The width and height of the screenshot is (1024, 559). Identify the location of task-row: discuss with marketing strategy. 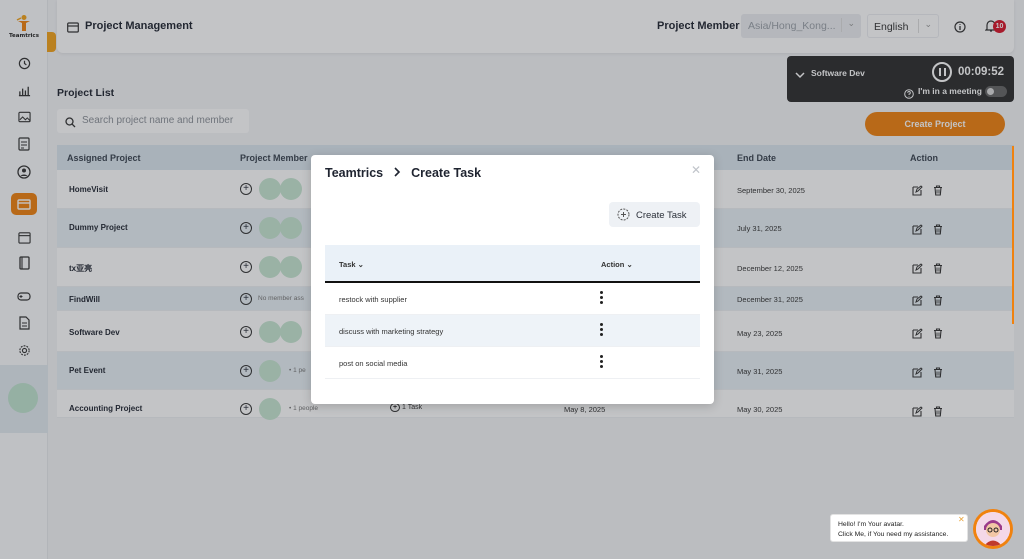
(512, 331).